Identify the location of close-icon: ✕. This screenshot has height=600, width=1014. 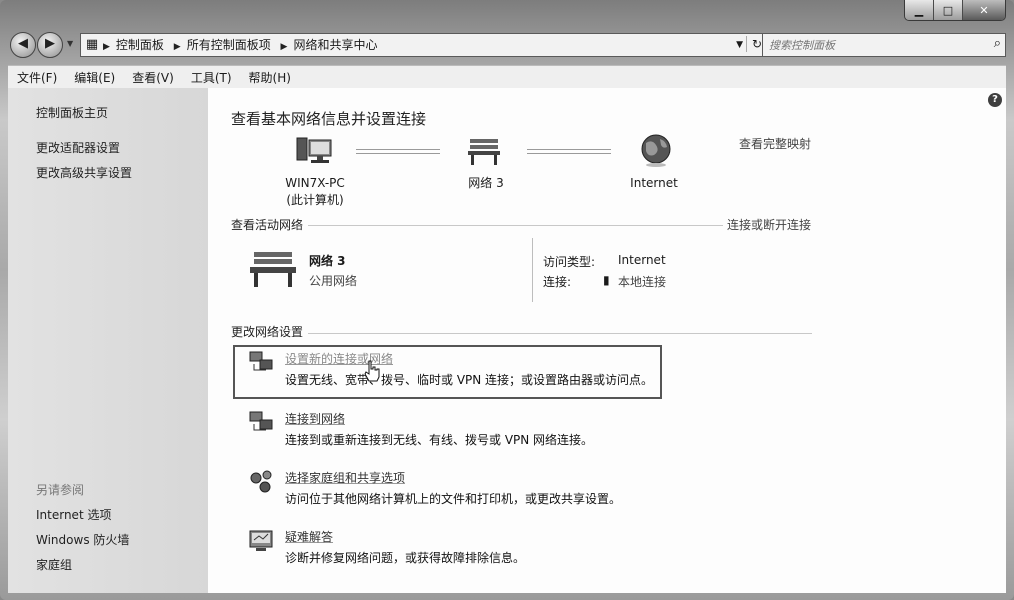
(983, 10).